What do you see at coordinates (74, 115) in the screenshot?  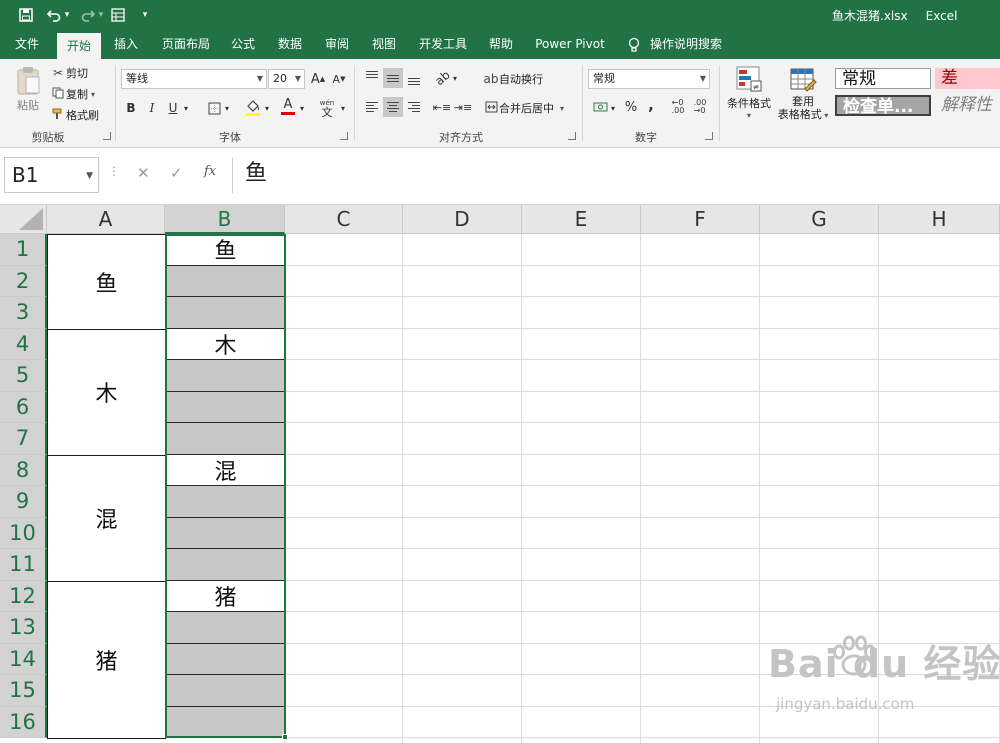 I see `format-painter-button: 格式刷` at bounding box center [74, 115].